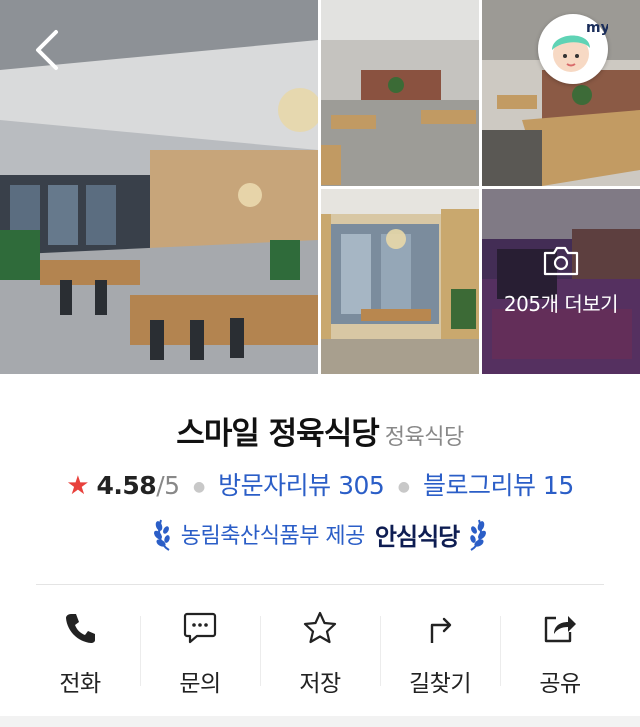 The image size is (640, 727). I want to click on visitor-reviews-link: 방문자리뷰 305, so click(301, 485).